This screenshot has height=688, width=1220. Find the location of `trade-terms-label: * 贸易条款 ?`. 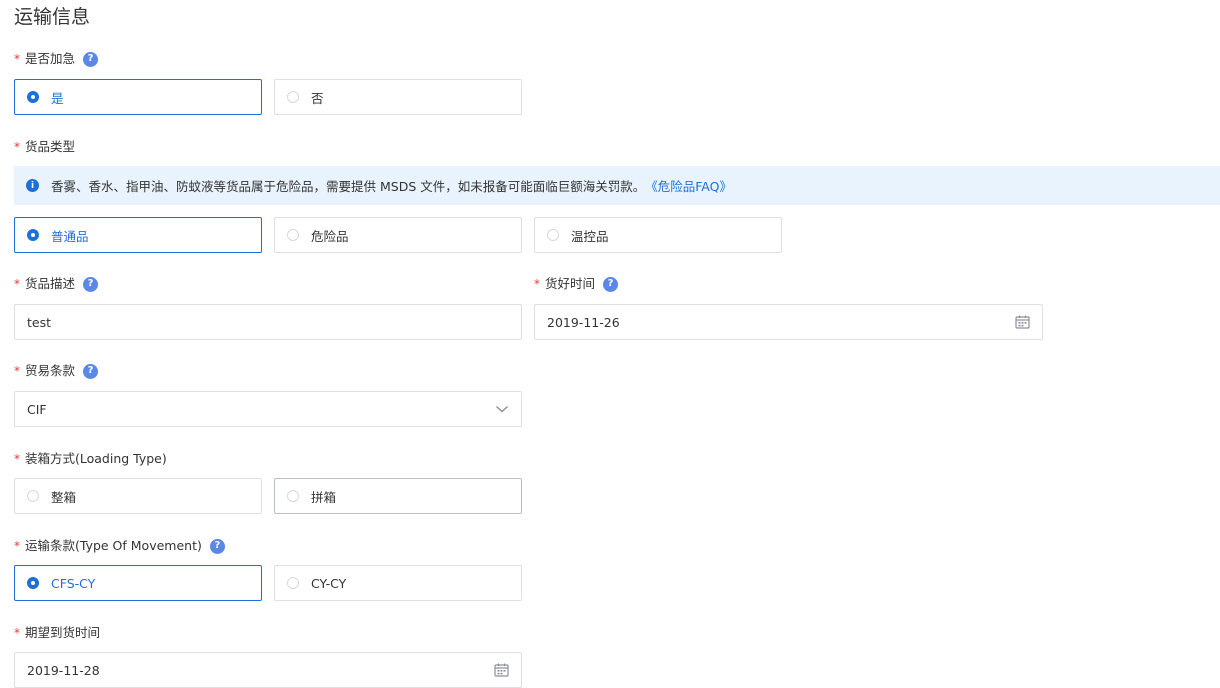

trade-terms-label: * 贸易条款 ? is located at coordinates (56, 371).